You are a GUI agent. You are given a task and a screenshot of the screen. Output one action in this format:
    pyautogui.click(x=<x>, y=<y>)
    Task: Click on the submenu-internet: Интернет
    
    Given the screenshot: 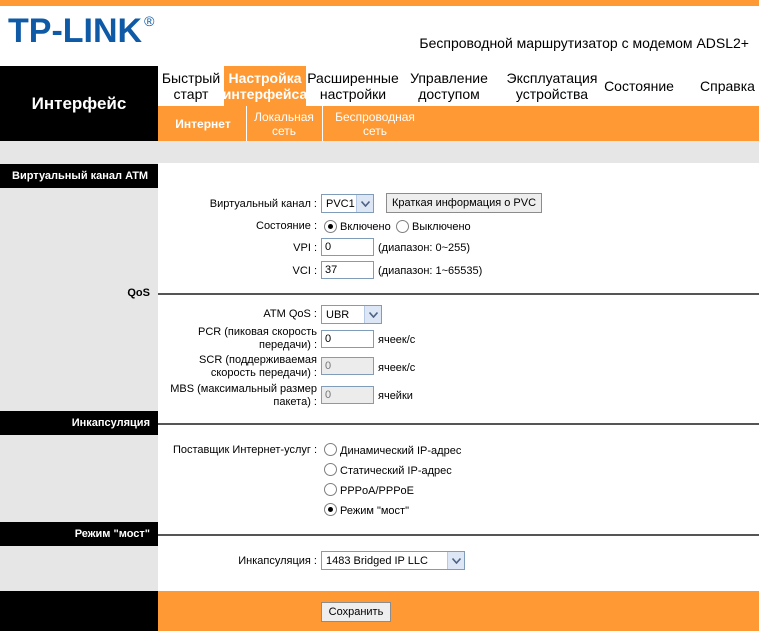 What is the action you would take?
    pyautogui.click(x=203, y=123)
    